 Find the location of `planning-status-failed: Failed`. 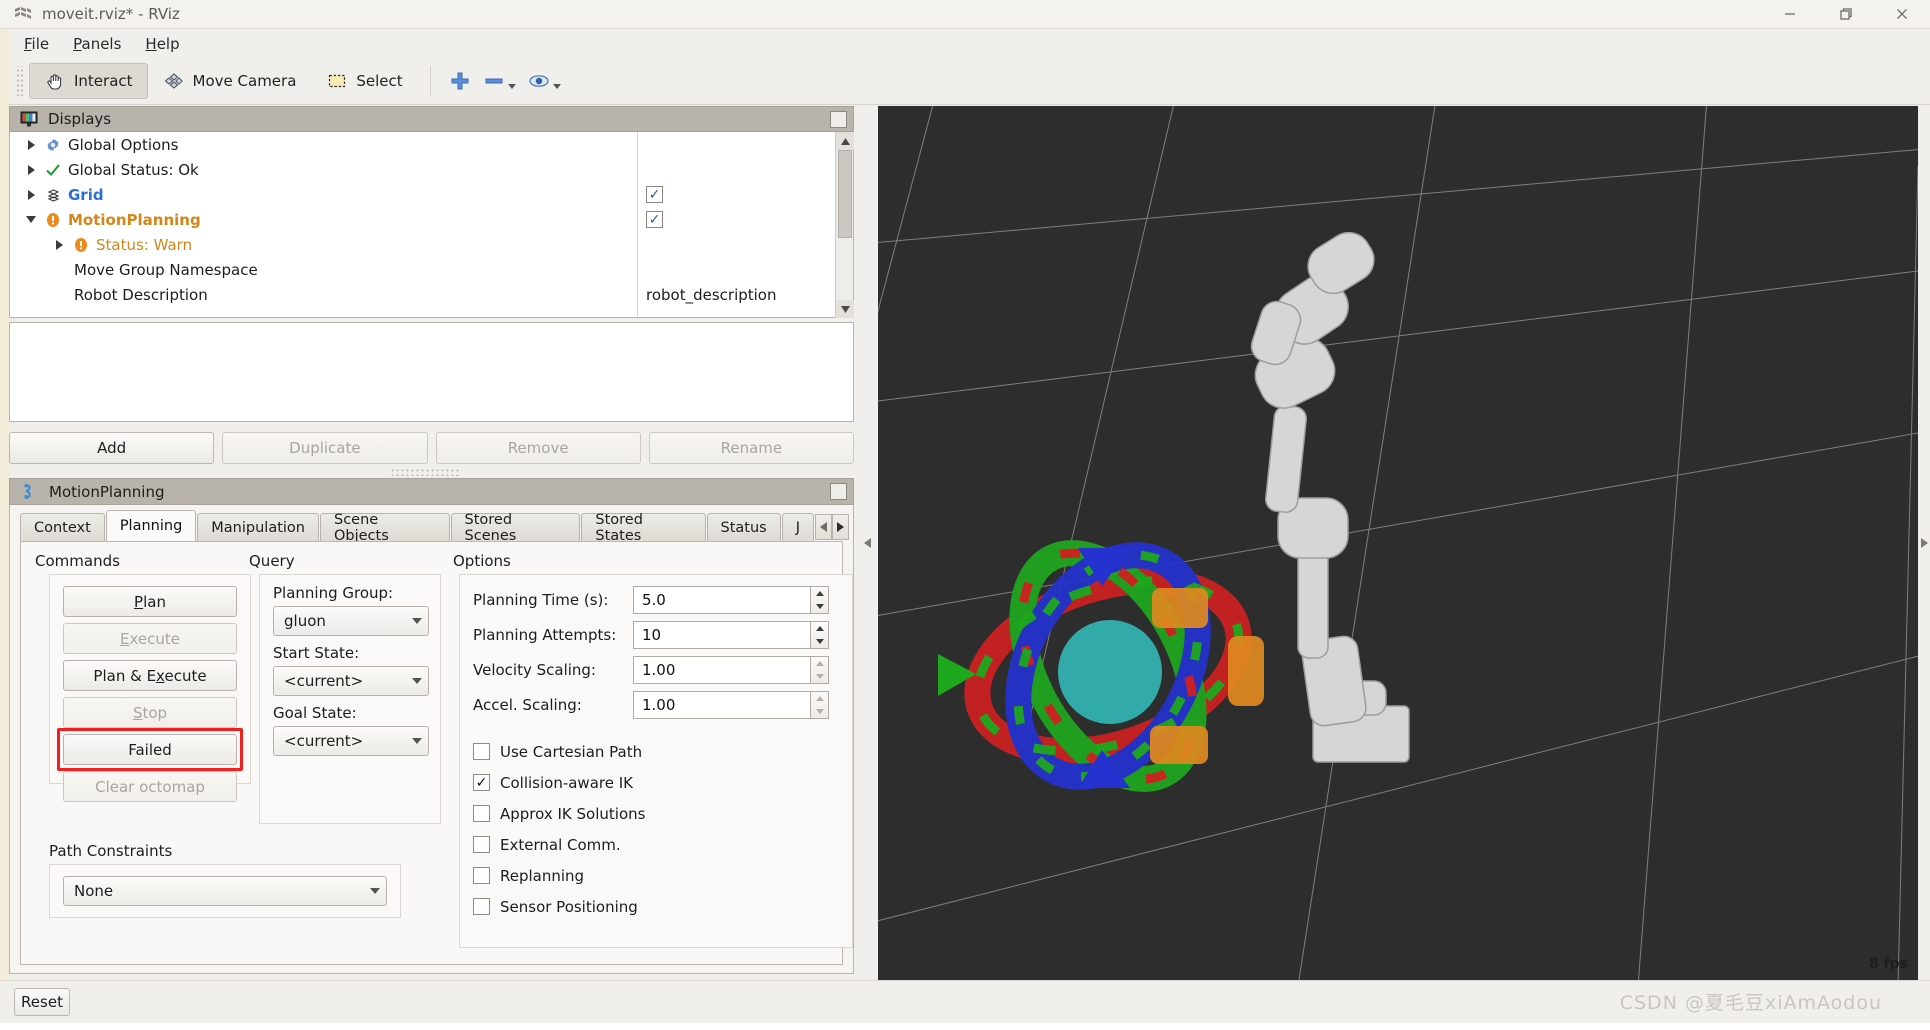

planning-status-failed: Failed is located at coordinates (150, 749).